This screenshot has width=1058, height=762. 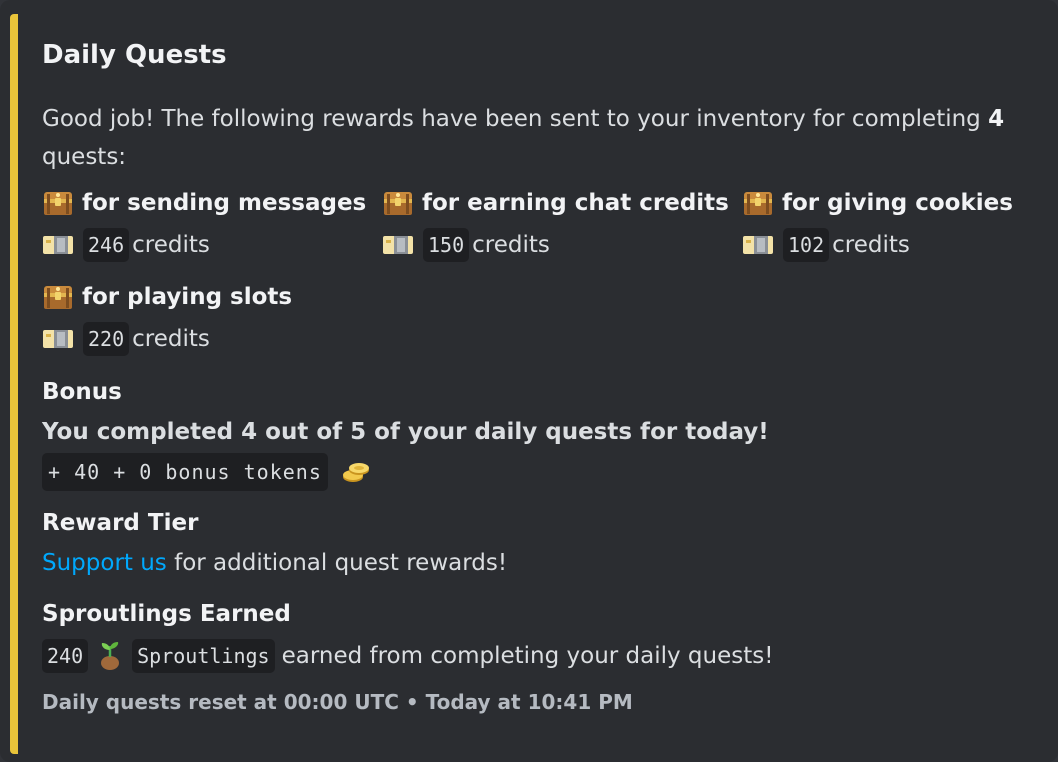 What do you see at coordinates (220, 702) in the screenshot?
I see `footer-text: Daily quests reset at 00:00 UTC` at bounding box center [220, 702].